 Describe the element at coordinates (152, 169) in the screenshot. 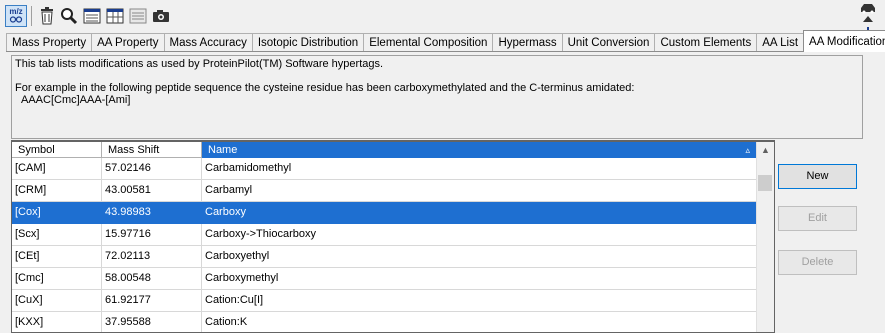

I see `cell-mass-shift: 57.02146` at that location.